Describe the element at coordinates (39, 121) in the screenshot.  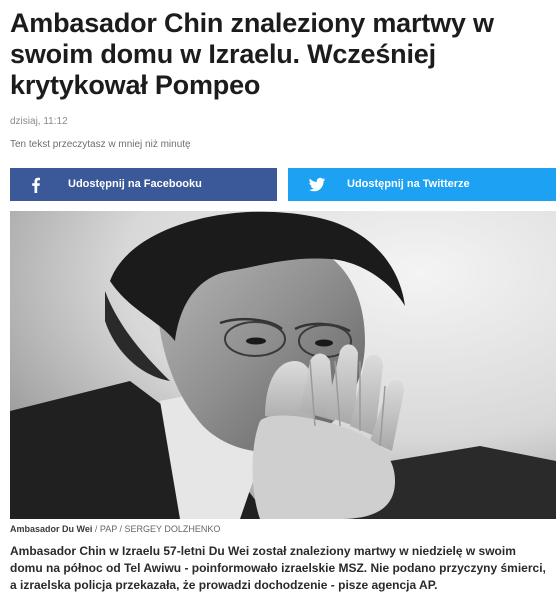
I see `article-date: dzisiaj, 11:12` at that location.